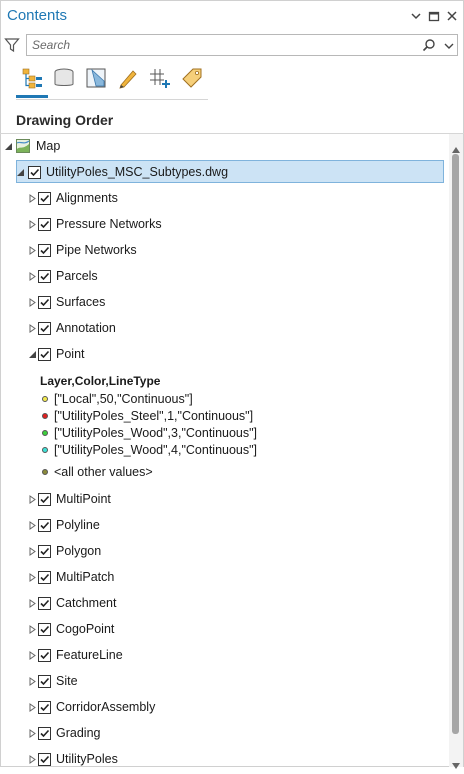 This screenshot has height=774, width=464. What do you see at coordinates (220, 303) in the screenshot?
I see `tree-item-layer: Surfaces` at bounding box center [220, 303].